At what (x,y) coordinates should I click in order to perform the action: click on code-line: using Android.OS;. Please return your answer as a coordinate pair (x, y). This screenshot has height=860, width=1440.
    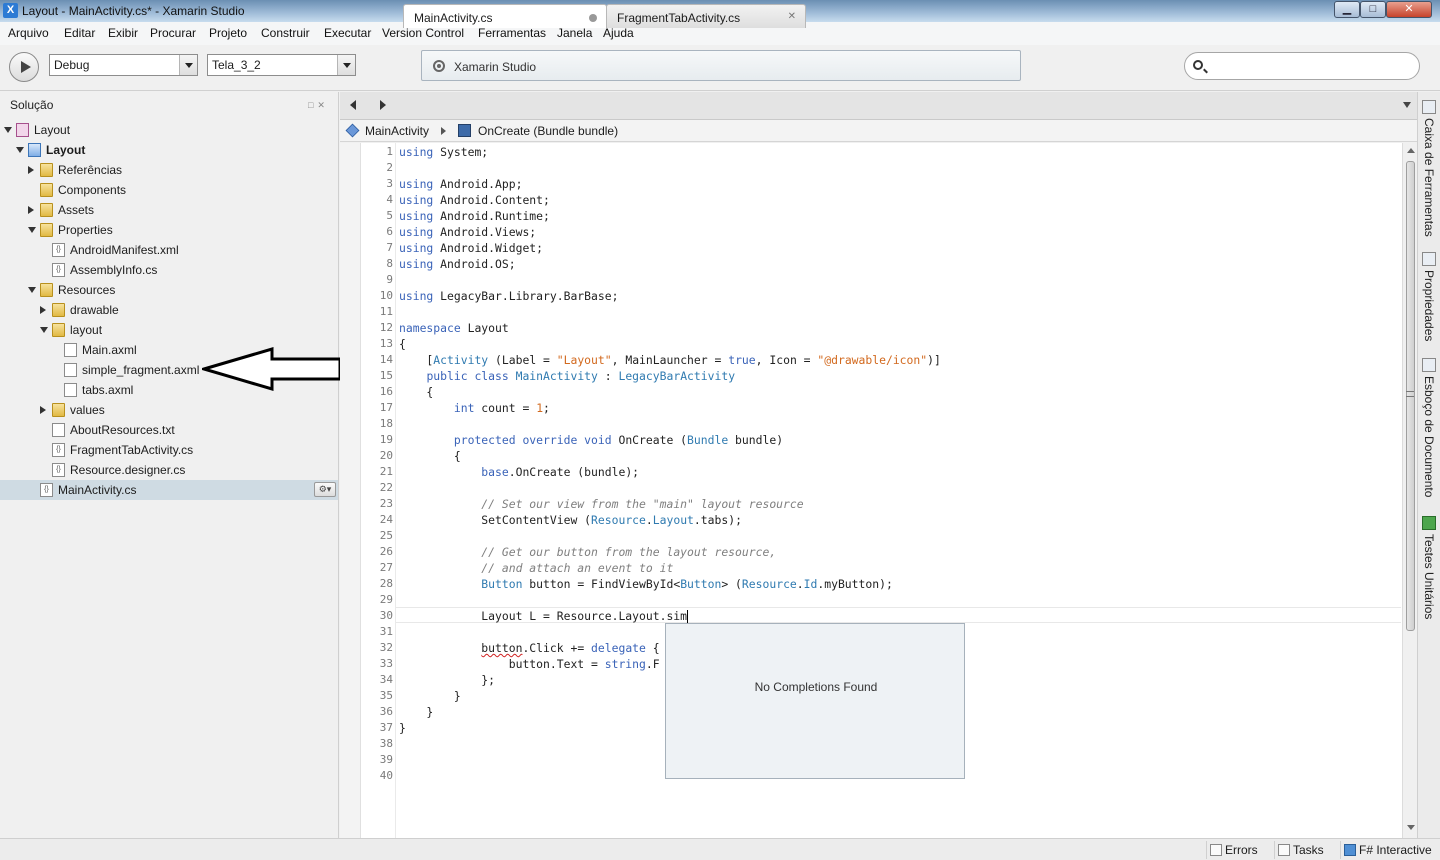
    Looking at the image, I should click on (457, 264).